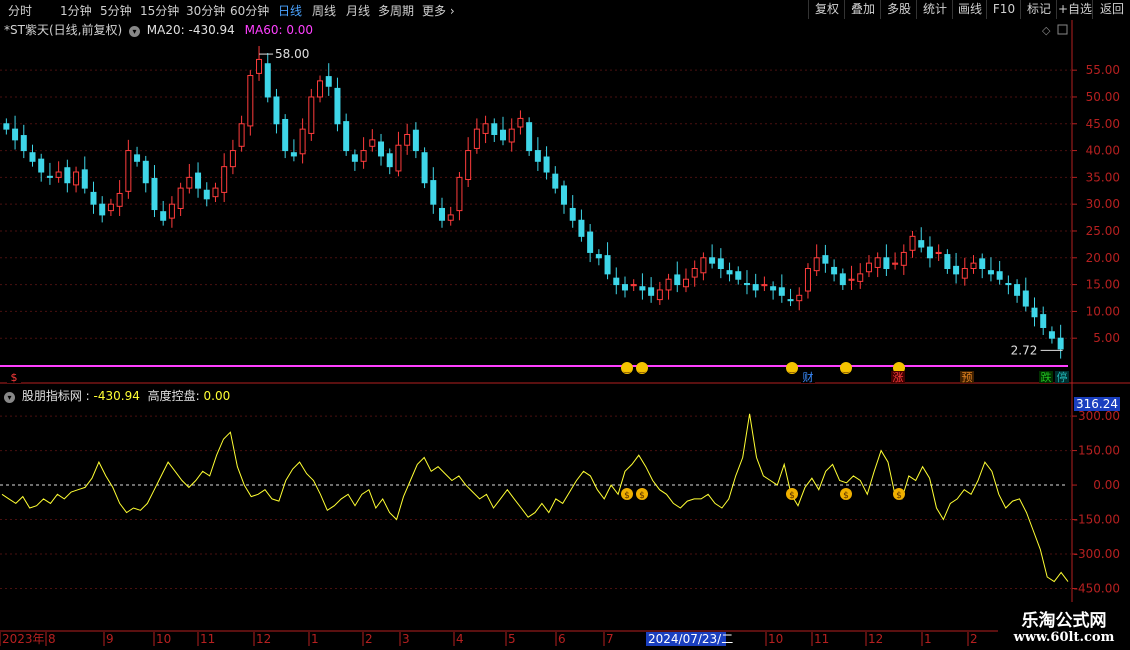  Describe the element at coordinates (512, 639) in the screenshot. I see `x-tick-label: 5` at that location.